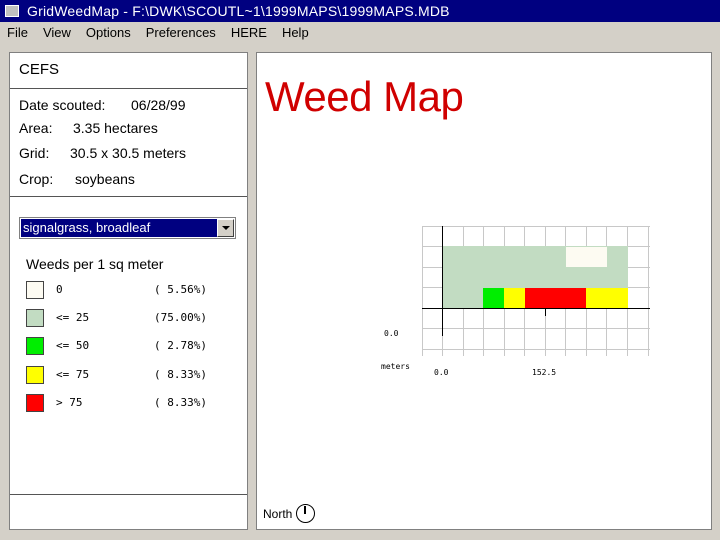 The image size is (720, 540). I want to click on legend-item: <= 50 ( 2.78%), so click(131, 347).